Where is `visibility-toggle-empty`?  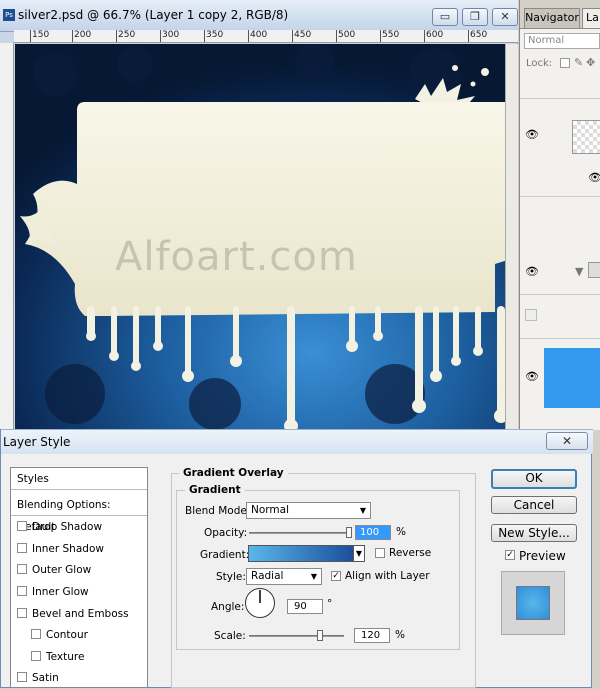
visibility-toggle-empty is located at coordinates (531, 315).